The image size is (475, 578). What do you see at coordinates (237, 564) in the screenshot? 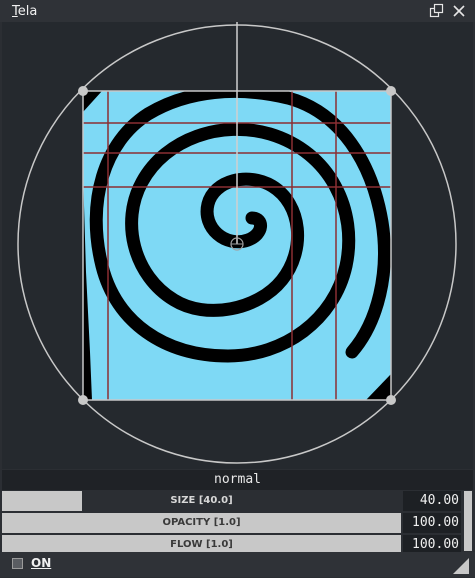
I see `bottom-bar: ON` at bounding box center [237, 564].